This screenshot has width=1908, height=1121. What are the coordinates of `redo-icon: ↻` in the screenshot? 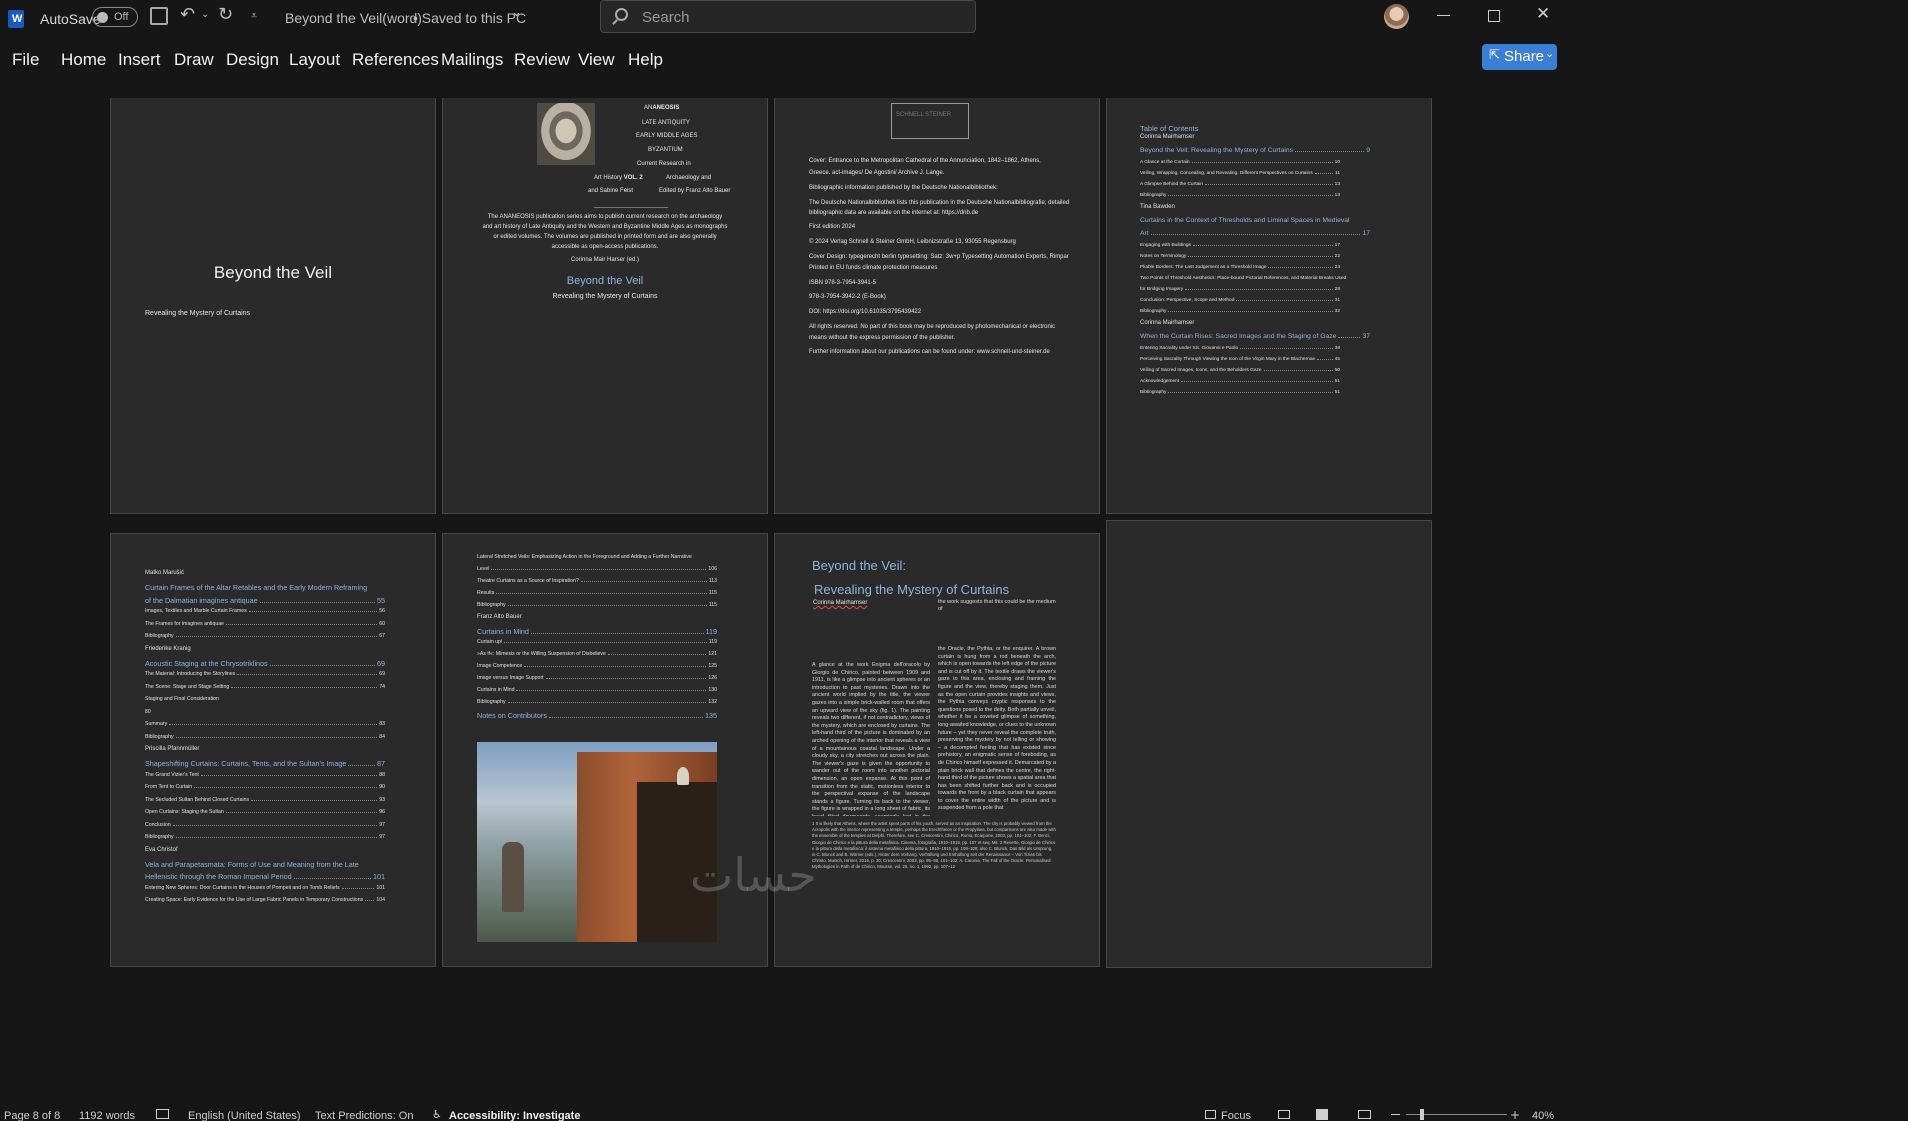 It's located at (225, 14).